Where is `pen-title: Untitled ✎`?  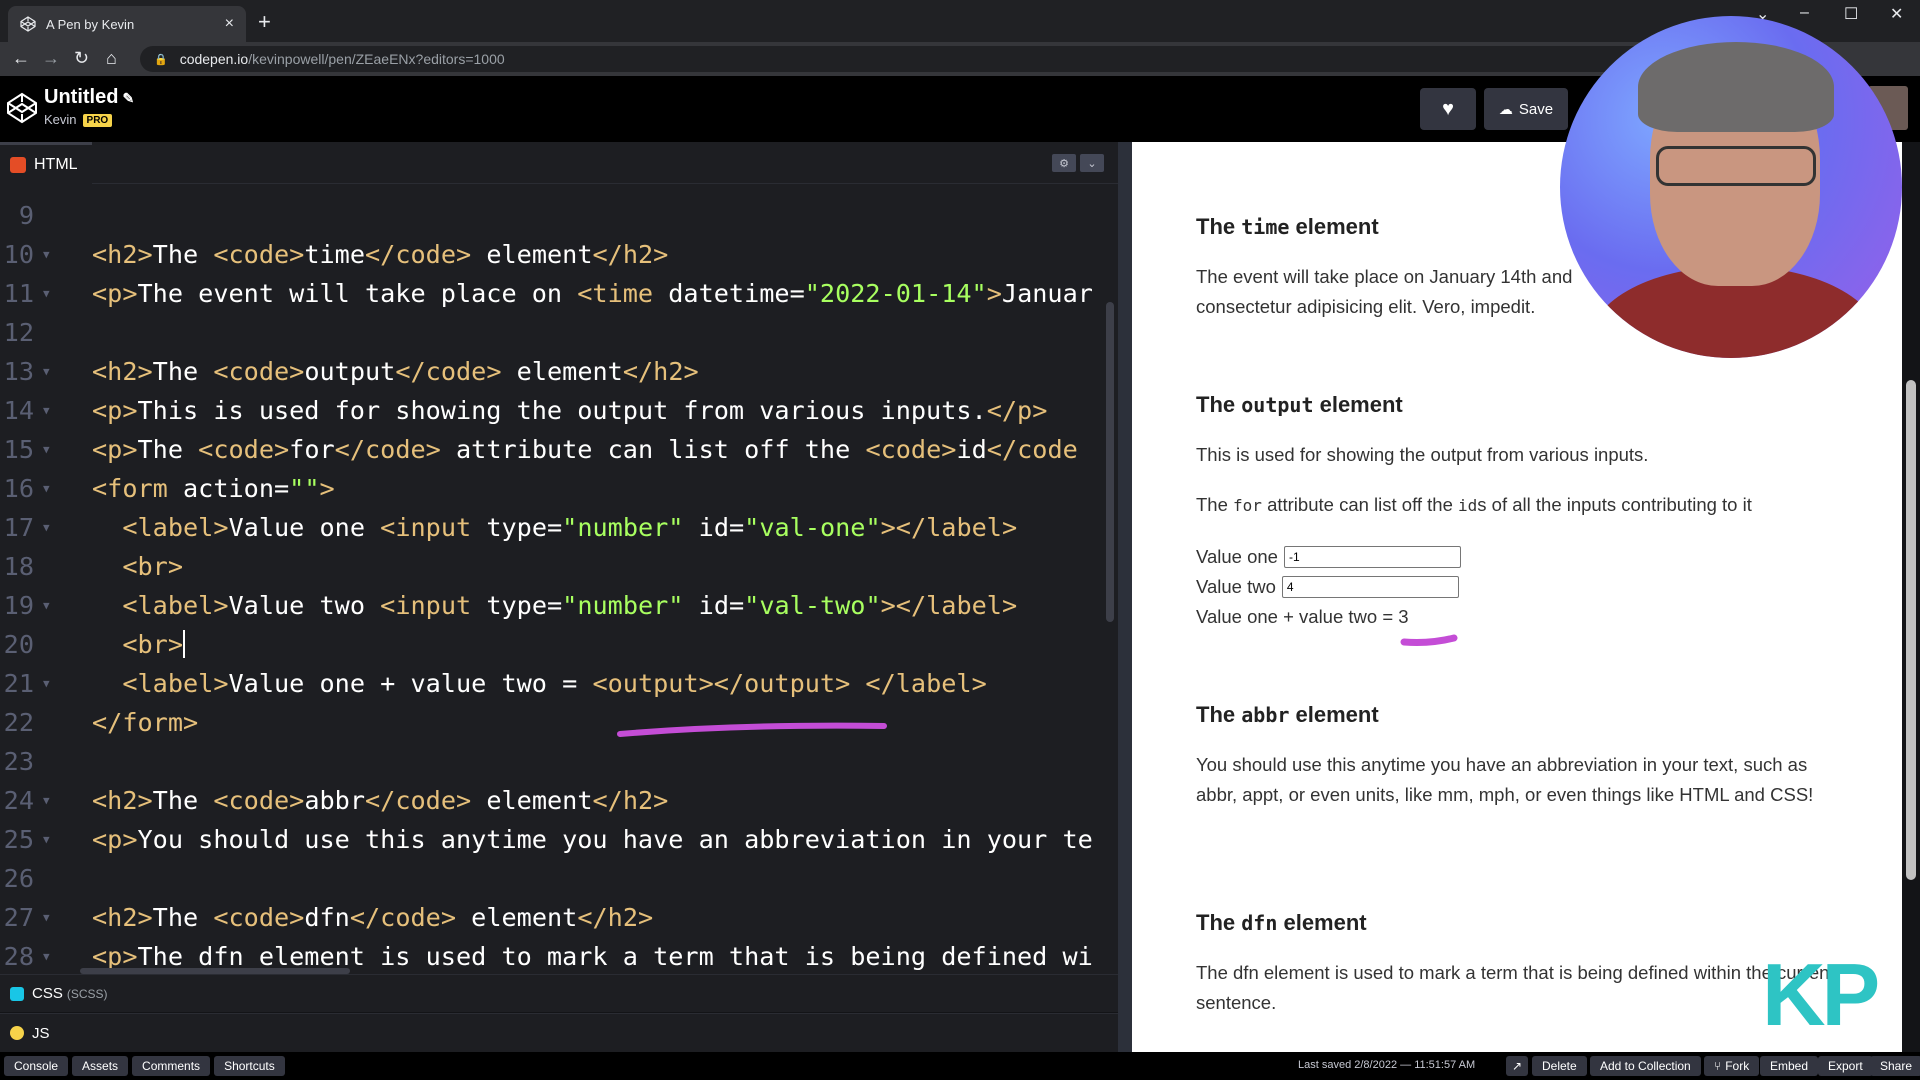
pen-title: Untitled ✎ is located at coordinates (89, 97).